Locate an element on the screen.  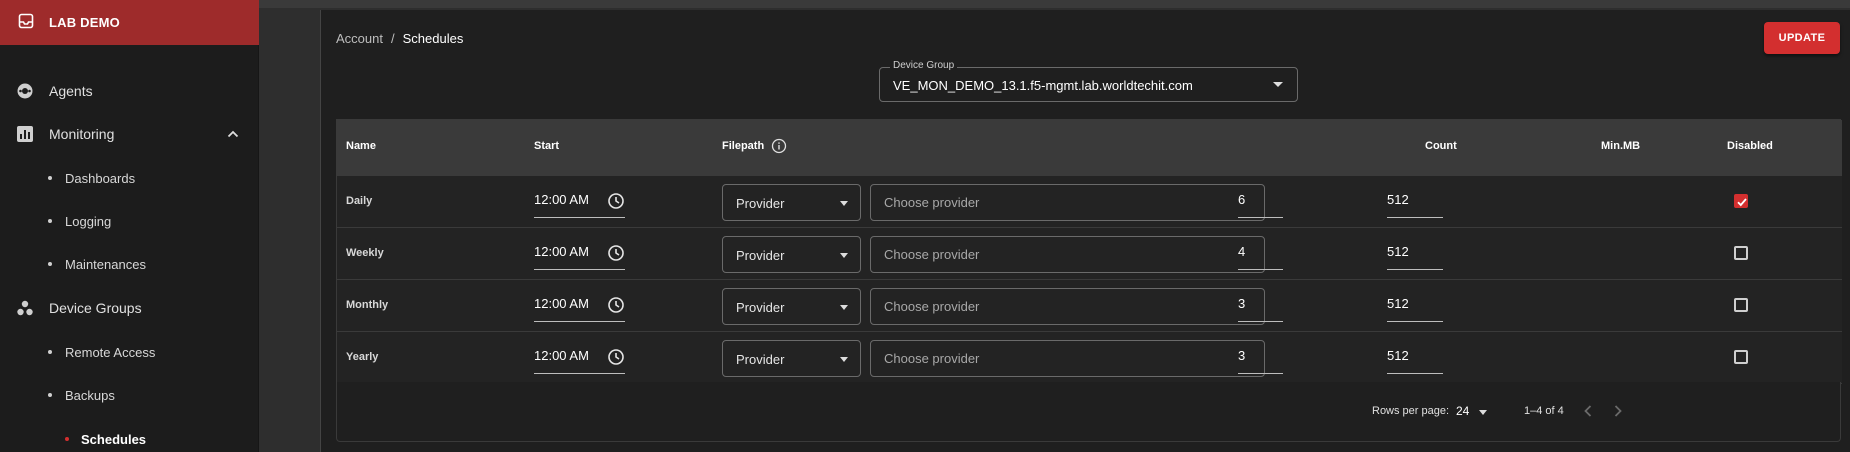
sidebar-item-monitoring: Monitoring is located at coordinates (129, 134).